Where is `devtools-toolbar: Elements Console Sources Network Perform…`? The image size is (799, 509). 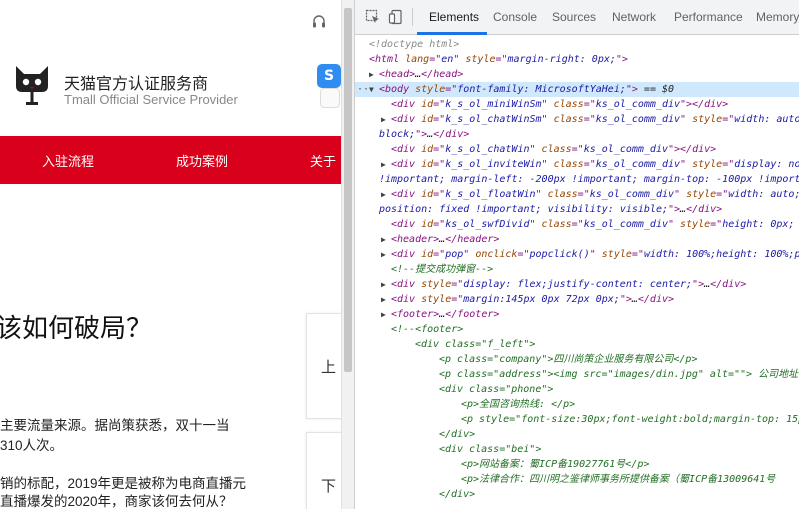 devtools-toolbar: Elements Console Sources Network Perform… is located at coordinates (577, 17).